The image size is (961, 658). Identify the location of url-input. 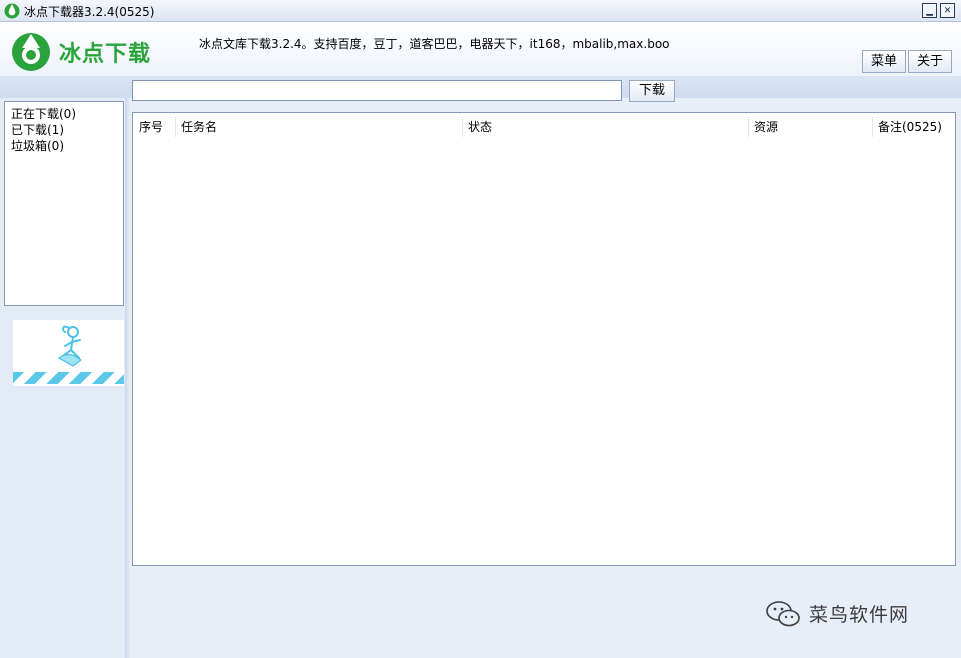
(377, 90).